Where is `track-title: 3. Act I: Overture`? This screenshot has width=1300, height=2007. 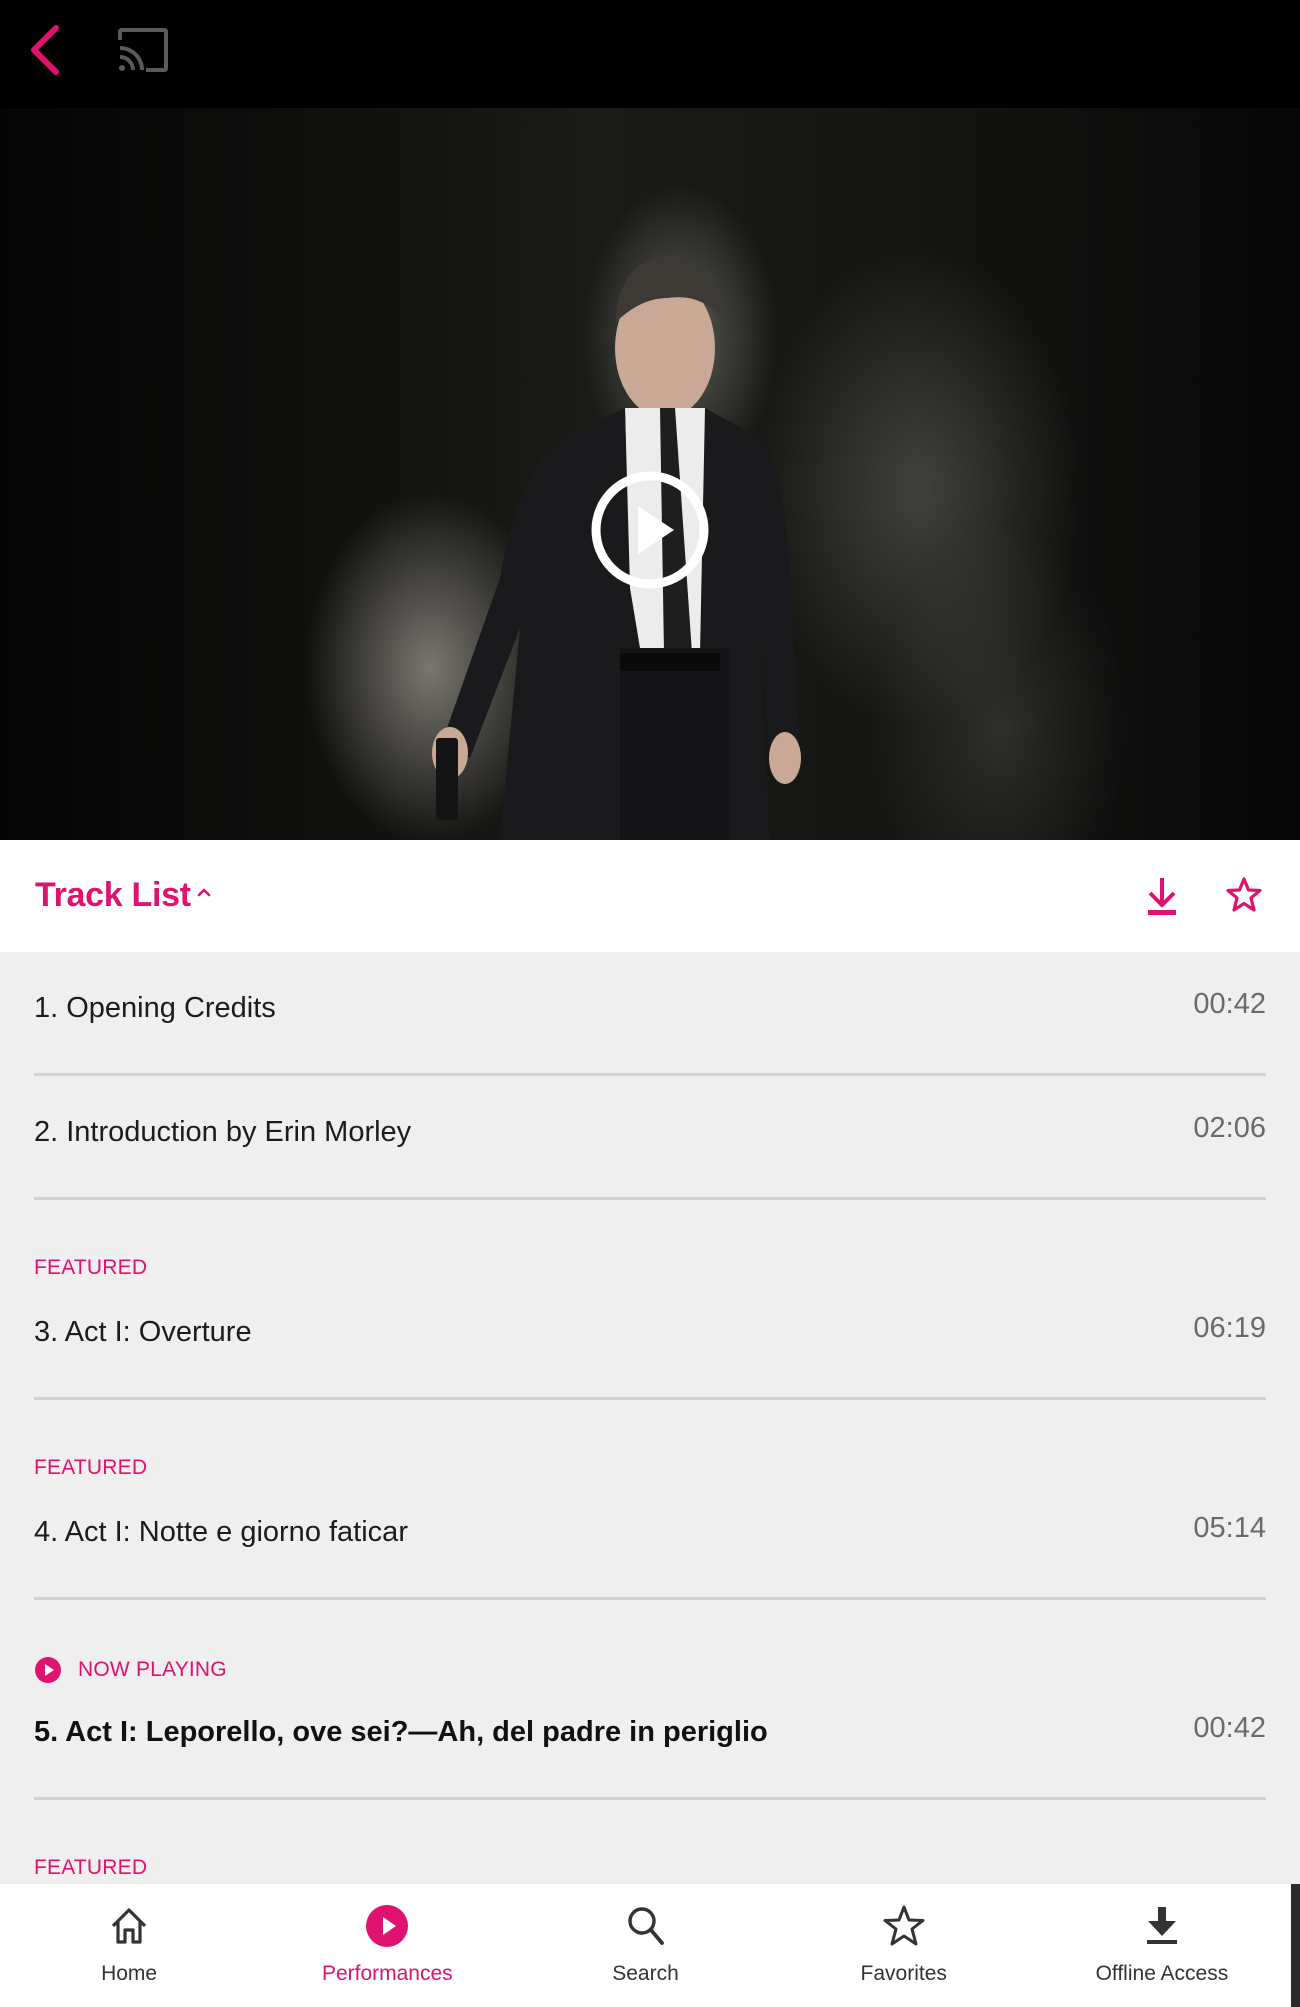 track-title: 3. Act I: Overture is located at coordinates (143, 1332).